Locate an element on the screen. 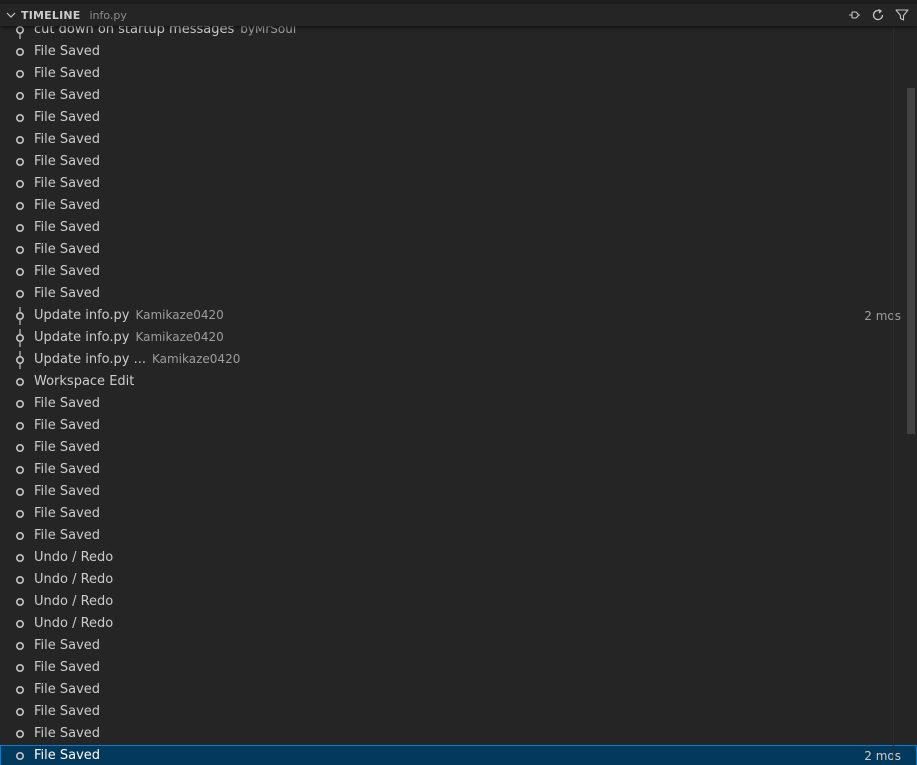  refresh-icon is located at coordinates (878, 15).